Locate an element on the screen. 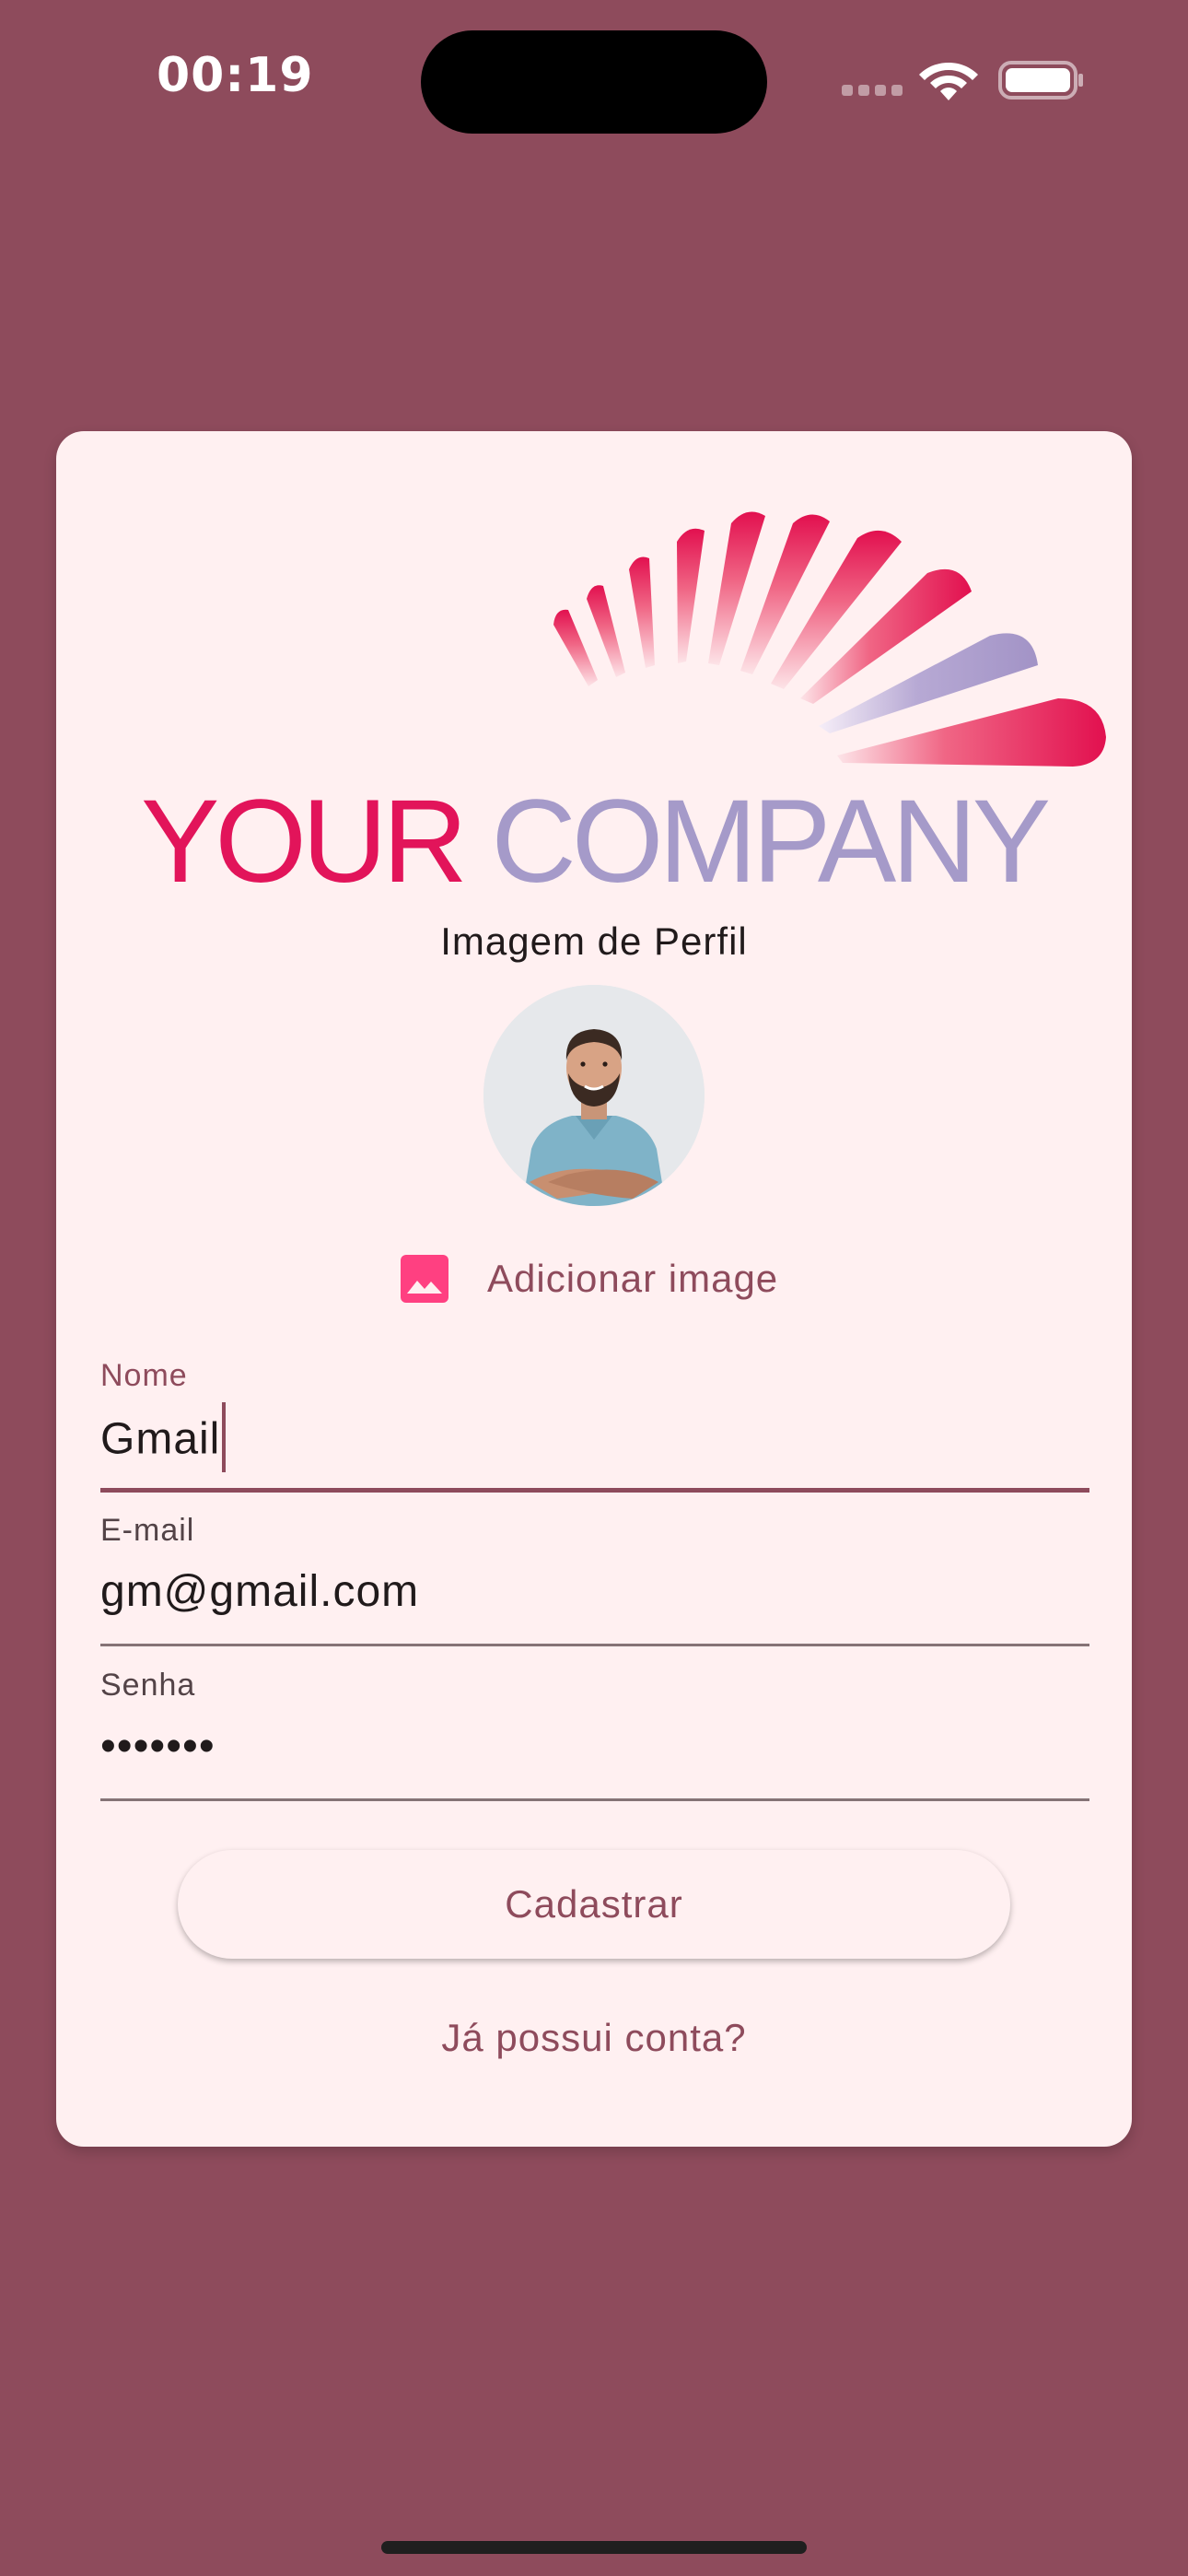 The height and width of the screenshot is (2576, 1188). image-icon is located at coordinates (424, 1279).